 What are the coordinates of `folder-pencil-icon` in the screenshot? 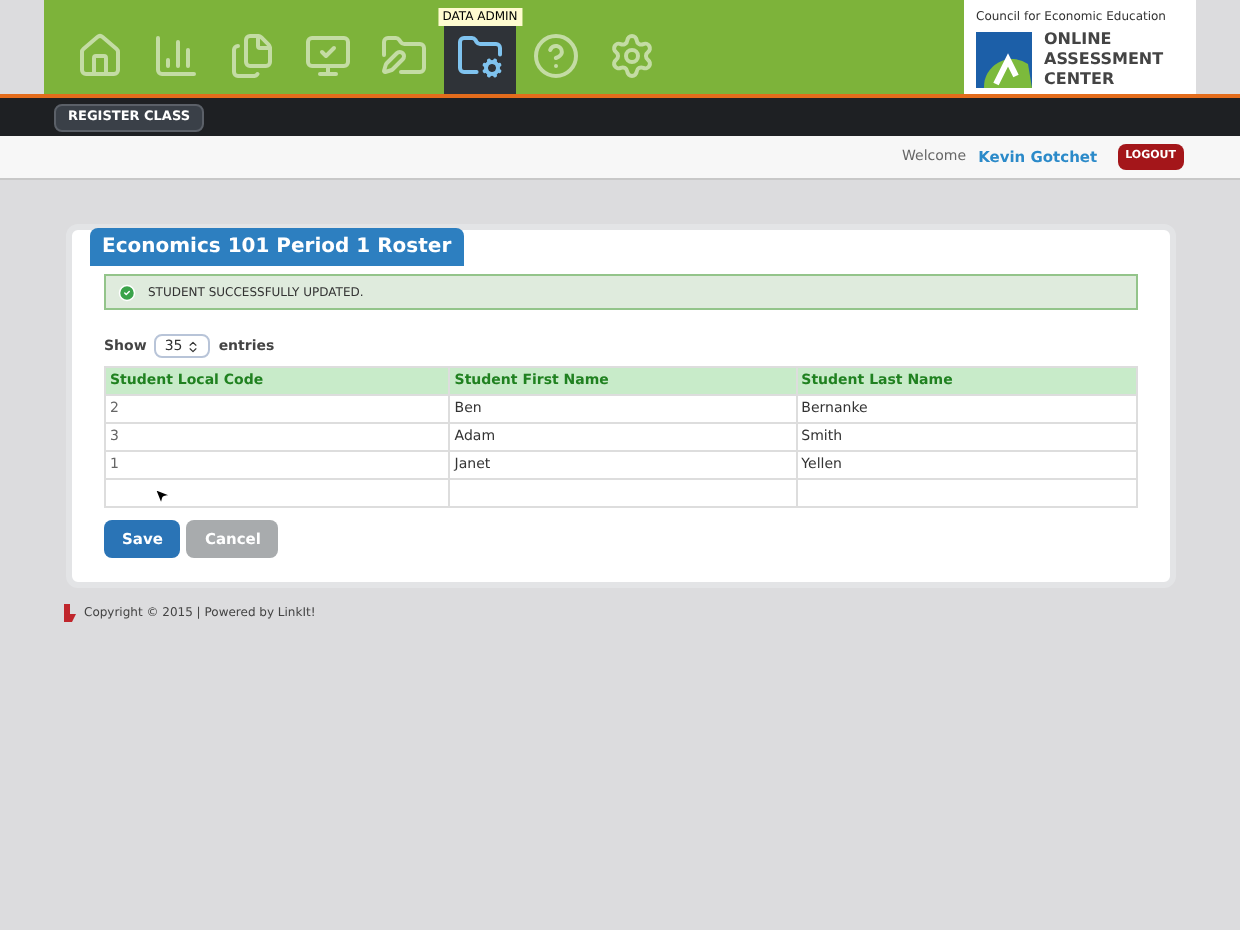 It's located at (404, 56).